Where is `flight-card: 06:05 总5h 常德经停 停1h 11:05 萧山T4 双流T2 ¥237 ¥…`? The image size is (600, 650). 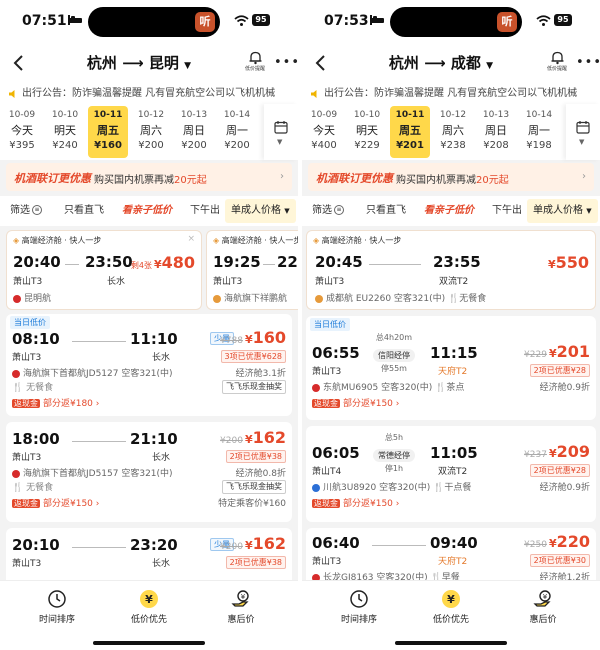
flight-card: 06:05 总5h 常德经停 停1h 11:05 萧山T4 双流T2 ¥237 ¥… is located at coordinates (451, 474).